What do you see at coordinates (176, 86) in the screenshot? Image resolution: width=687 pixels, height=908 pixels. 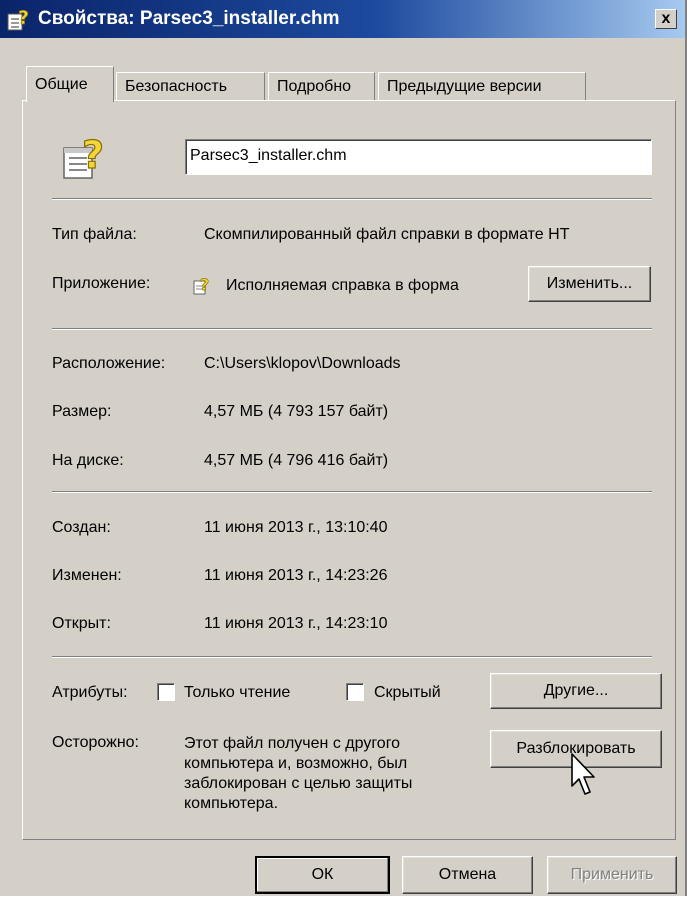 I see `tab-security-label: Безопасность` at bounding box center [176, 86].